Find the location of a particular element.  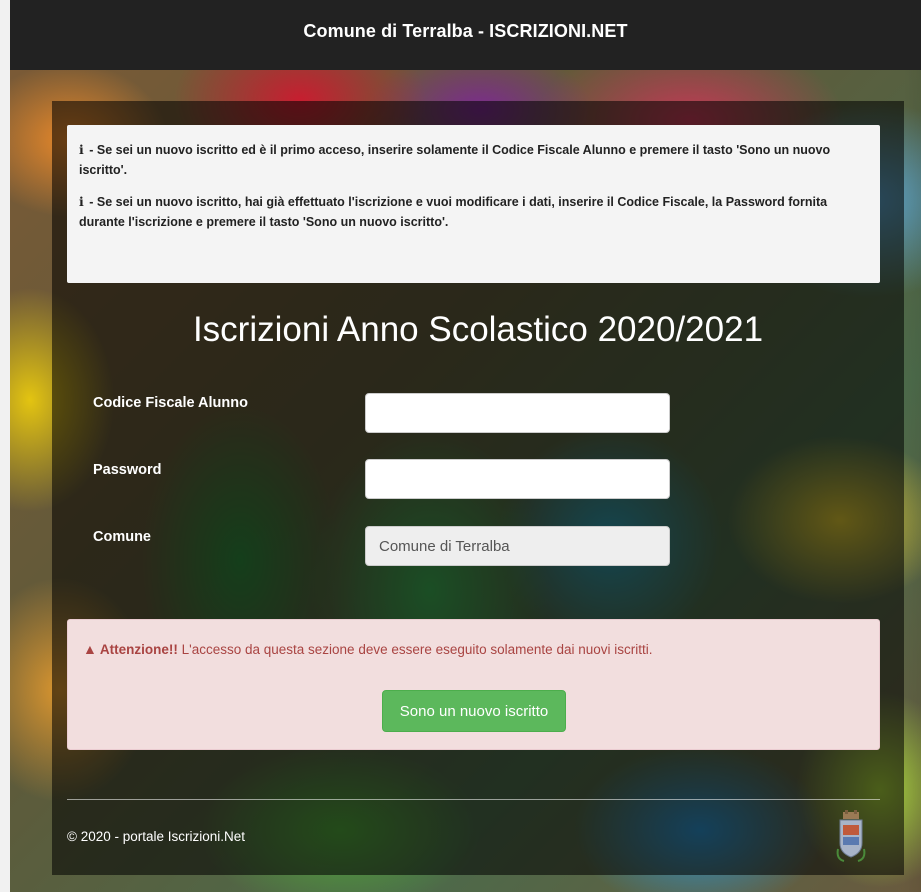

codice-fiscale-input is located at coordinates (517, 413).